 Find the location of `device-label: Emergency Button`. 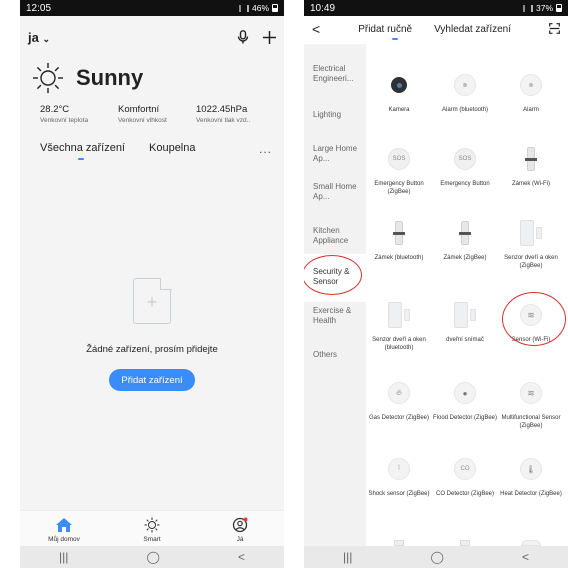

device-label: Emergency Button is located at coordinates (465, 184).